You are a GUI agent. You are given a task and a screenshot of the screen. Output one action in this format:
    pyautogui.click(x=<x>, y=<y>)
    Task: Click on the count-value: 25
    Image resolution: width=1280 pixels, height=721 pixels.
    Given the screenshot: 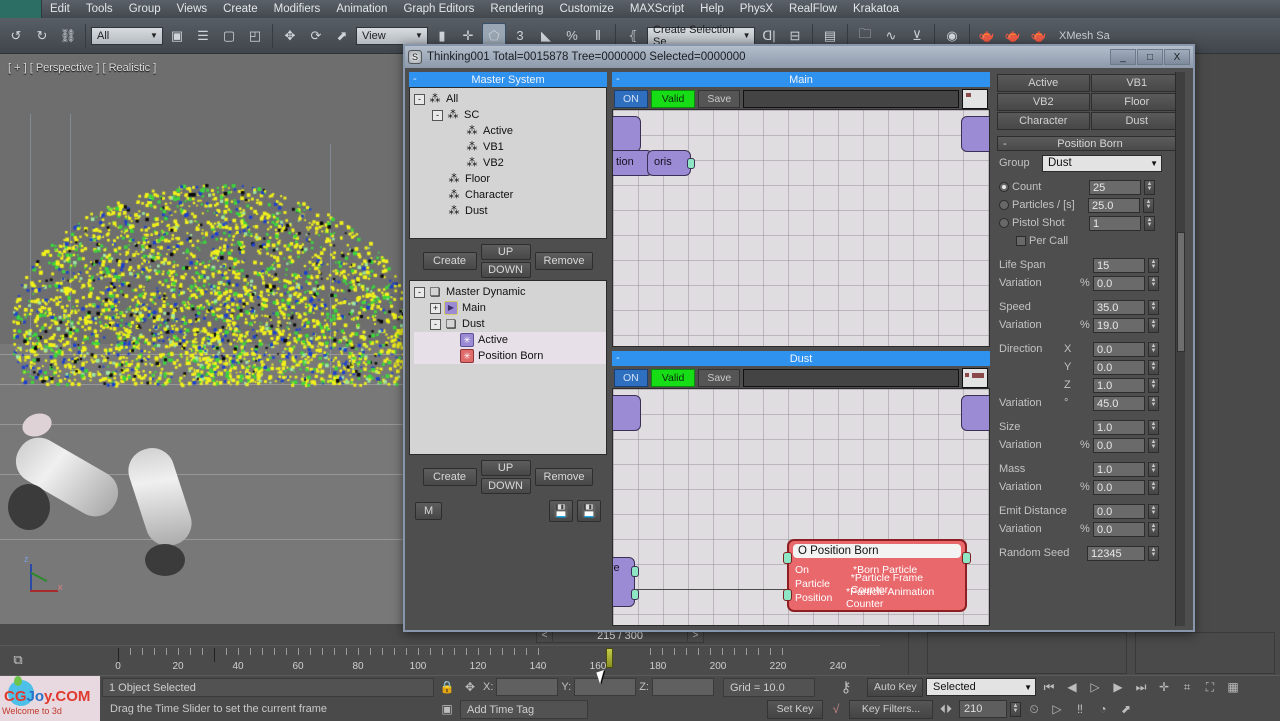 What is the action you would take?
    pyautogui.click(x=1115, y=187)
    